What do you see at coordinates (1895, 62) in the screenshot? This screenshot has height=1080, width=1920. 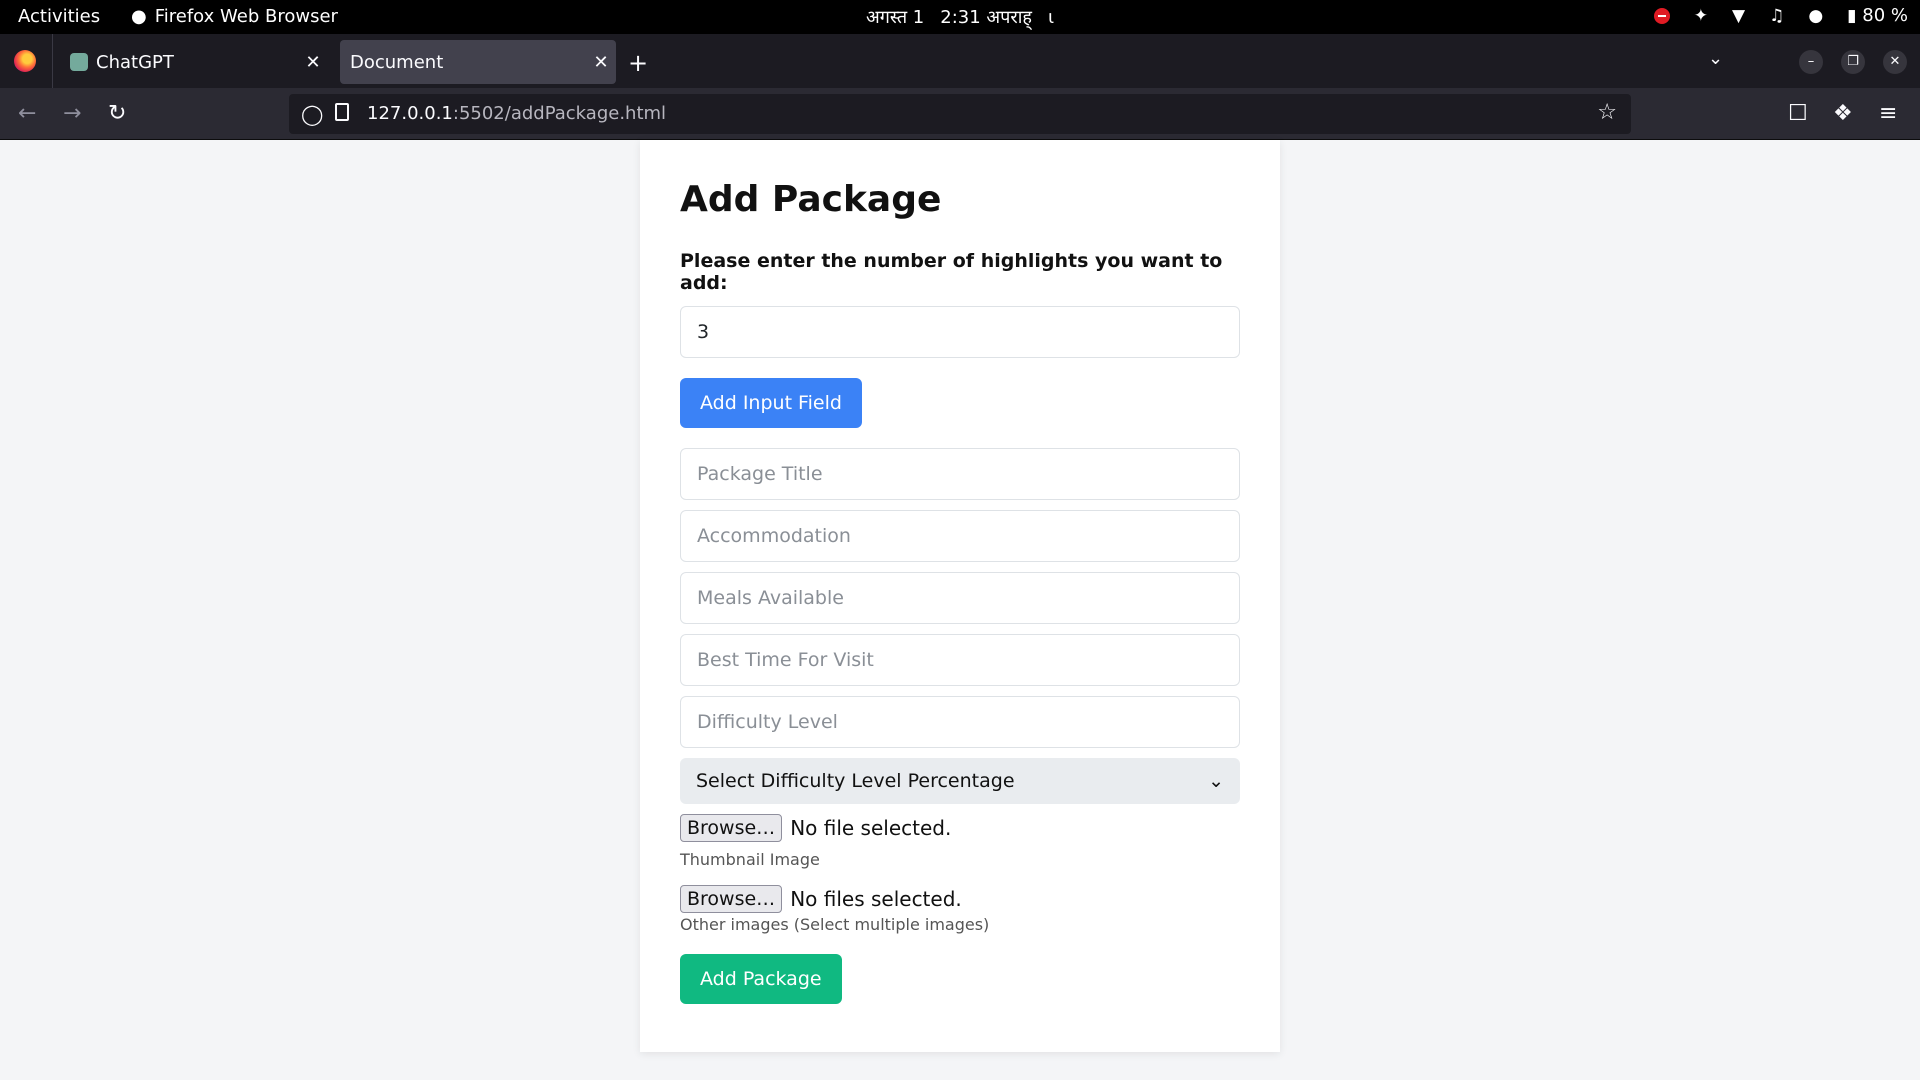 I see `close-window-button: ✕` at bounding box center [1895, 62].